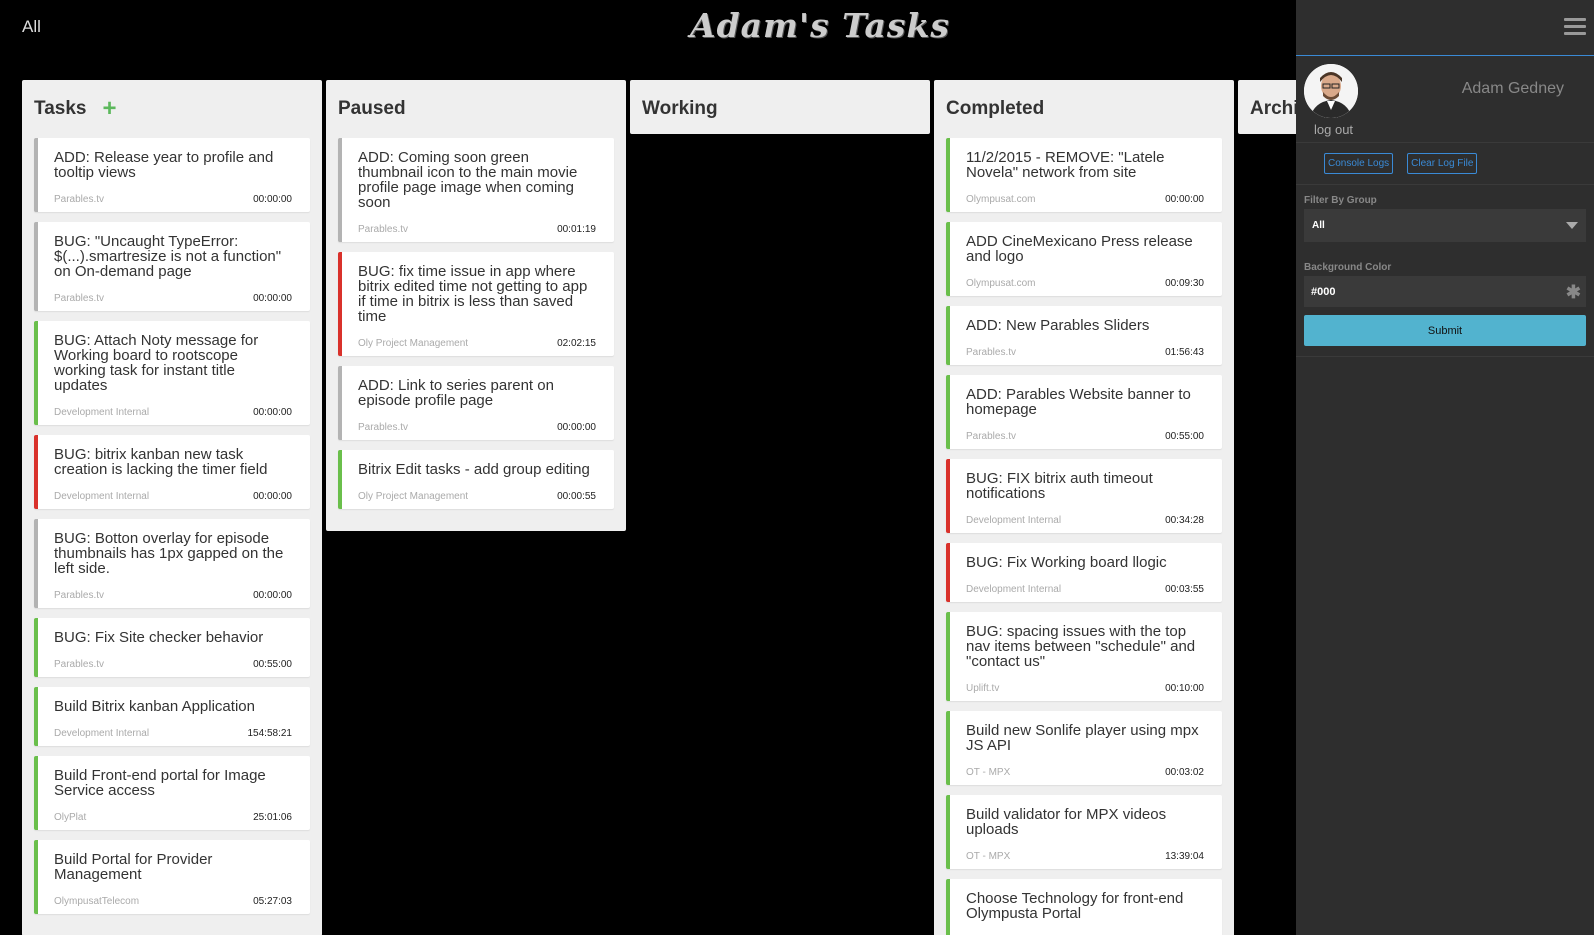  I want to click on add-task-icon: +, so click(109, 109).